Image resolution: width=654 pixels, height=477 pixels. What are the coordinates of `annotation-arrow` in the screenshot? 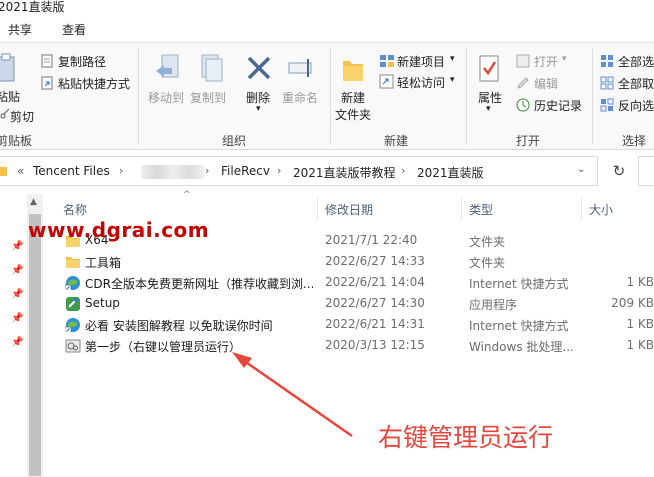 It's located at (292, 395).